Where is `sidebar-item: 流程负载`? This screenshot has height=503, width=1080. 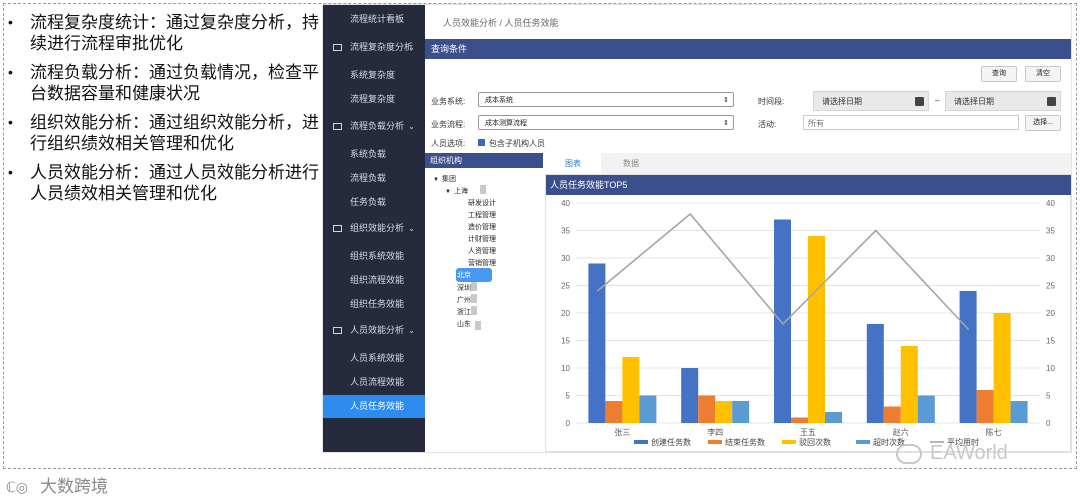 sidebar-item: 流程负载 is located at coordinates (374, 178).